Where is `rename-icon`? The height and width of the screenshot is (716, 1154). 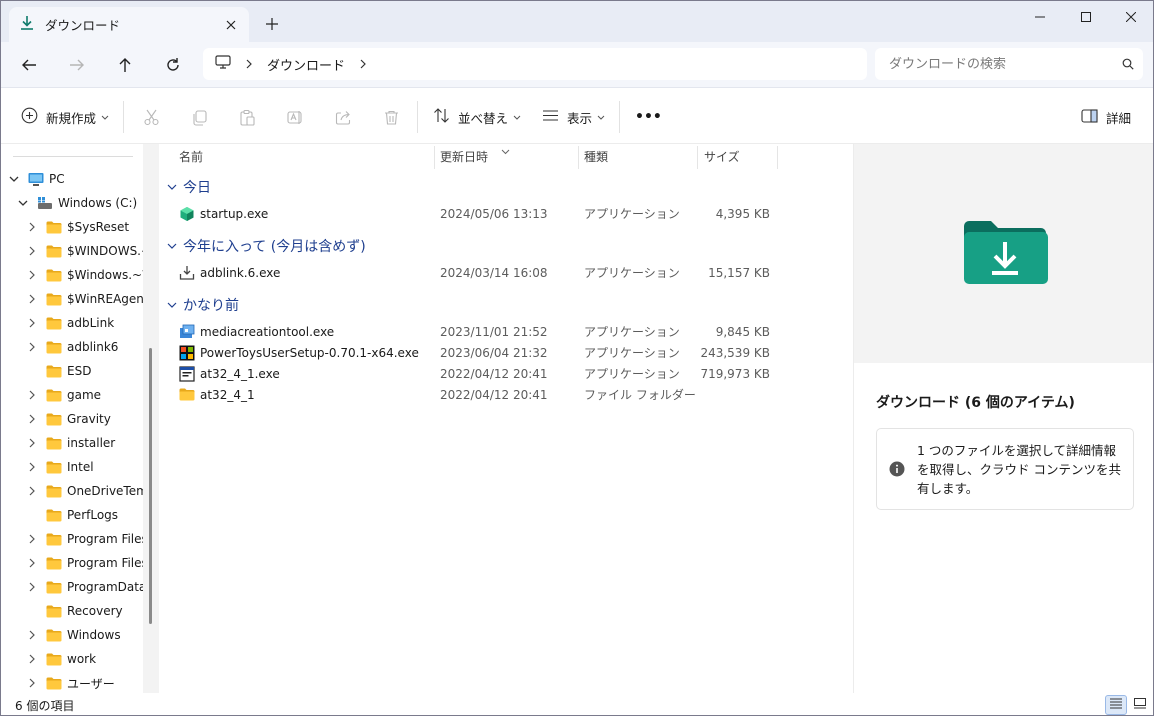
rename-icon is located at coordinates (295, 117).